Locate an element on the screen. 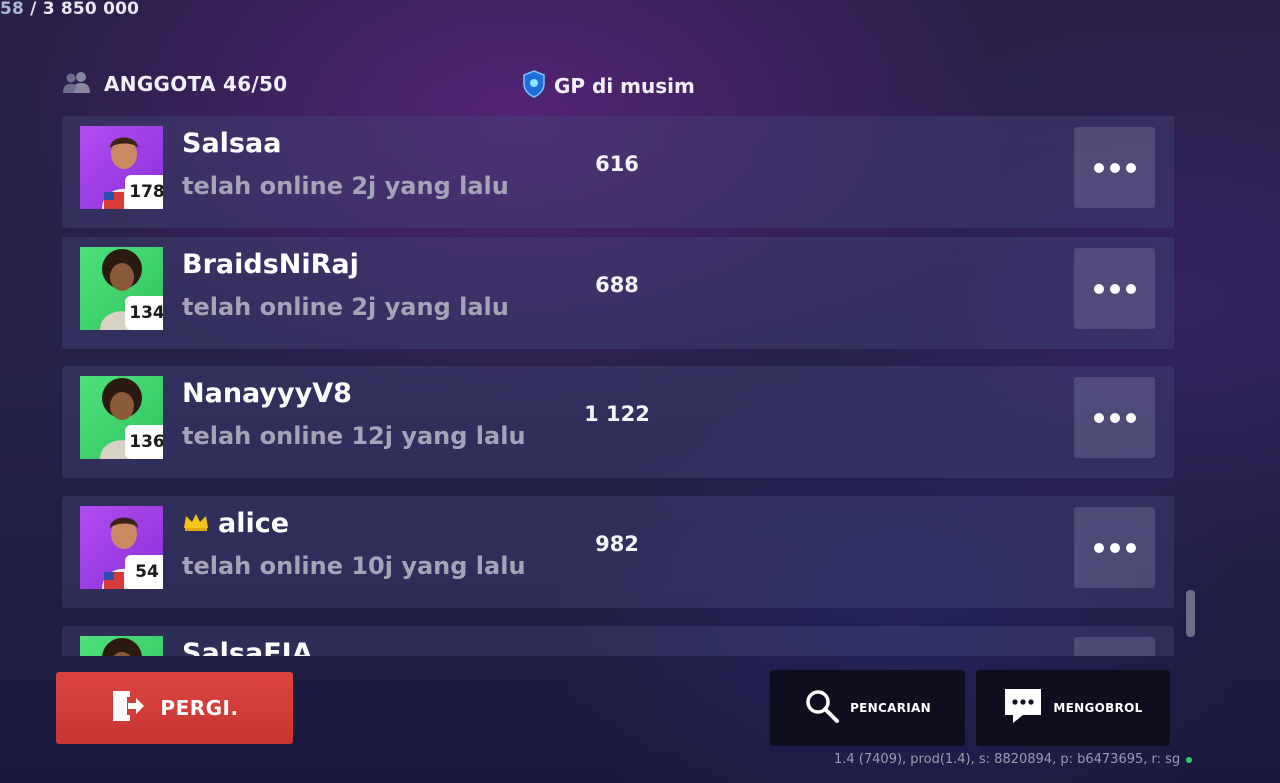 The image size is (1280, 783). gp-header: GP di musim is located at coordinates (608, 86).